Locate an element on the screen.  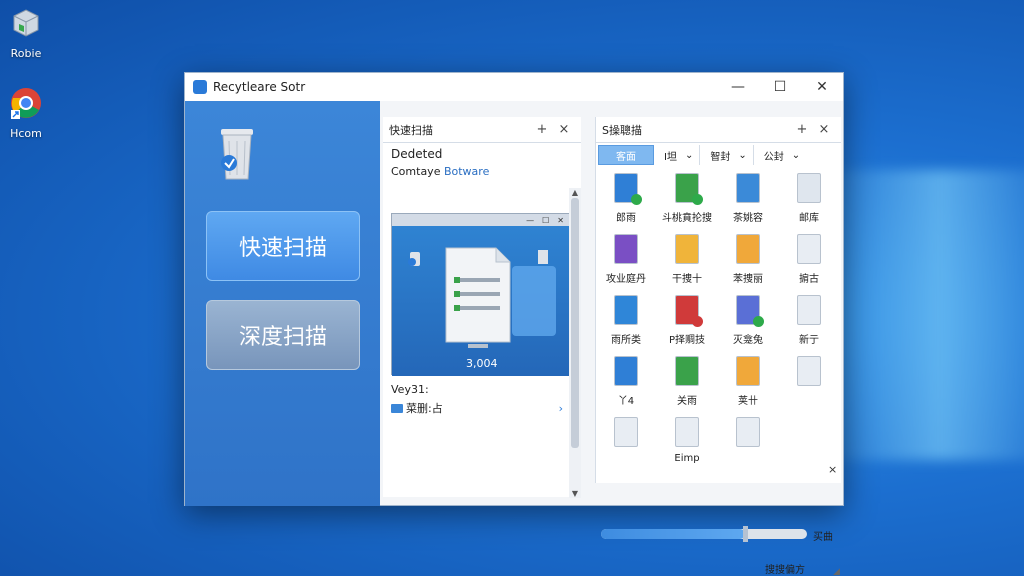
file-label: 干捜十 is located at coordinates (687, 279).